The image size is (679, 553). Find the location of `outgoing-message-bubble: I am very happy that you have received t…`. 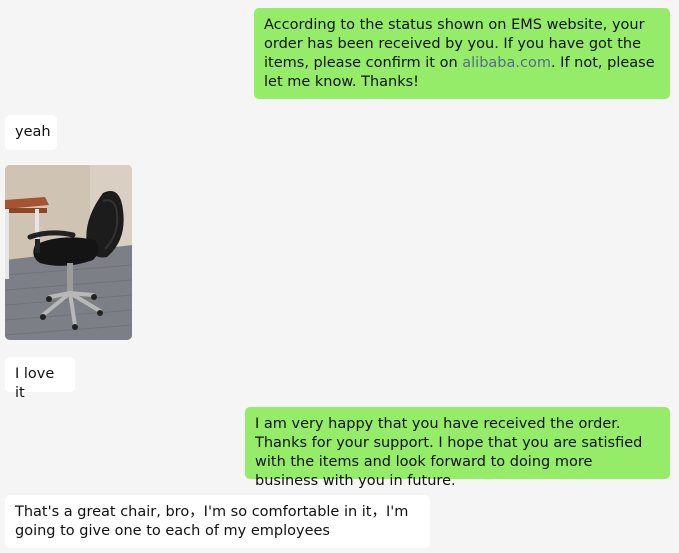

outgoing-message-bubble: I am very happy that you have received t… is located at coordinates (457, 448).